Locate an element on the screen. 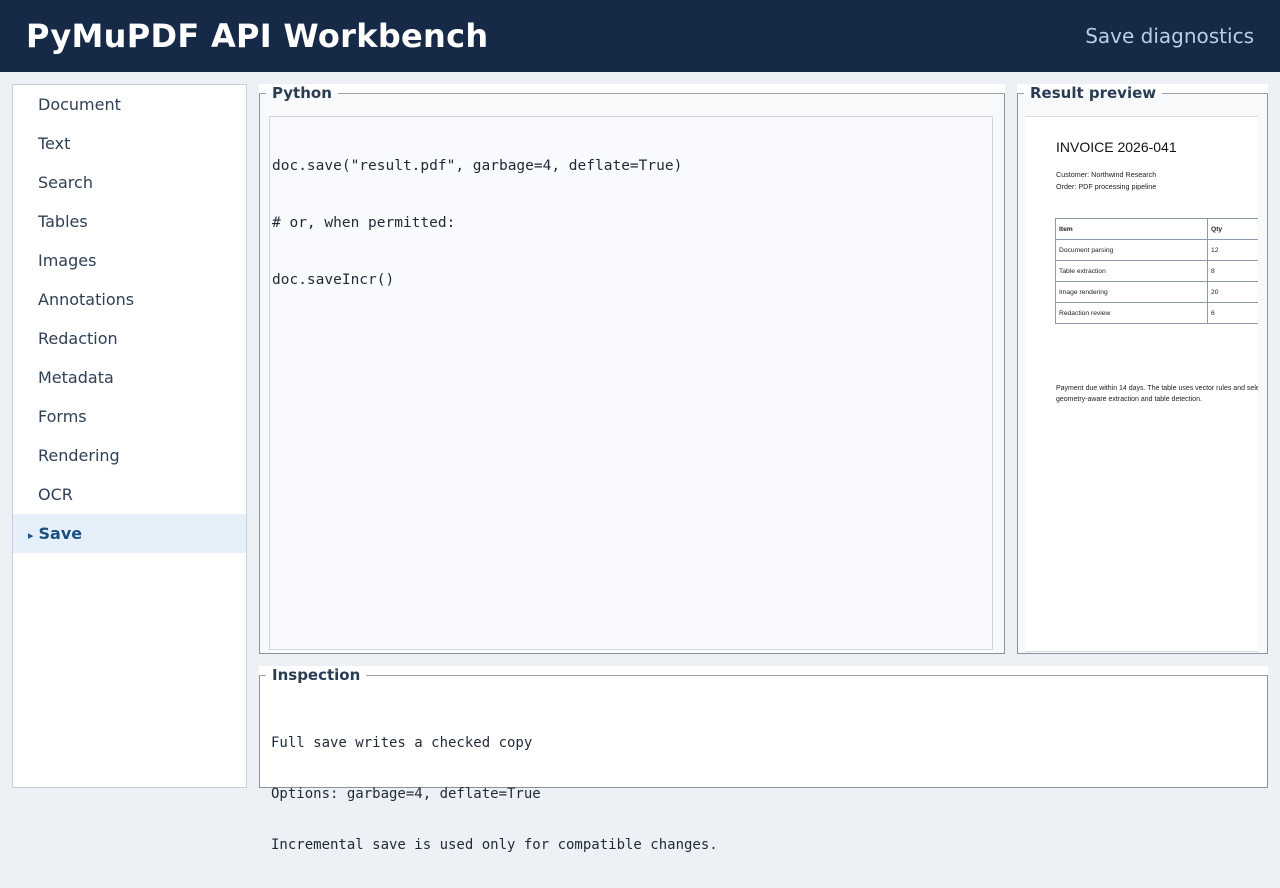 The image size is (1280, 888). table-cell: 20 is located at coordinates (1232, 292).